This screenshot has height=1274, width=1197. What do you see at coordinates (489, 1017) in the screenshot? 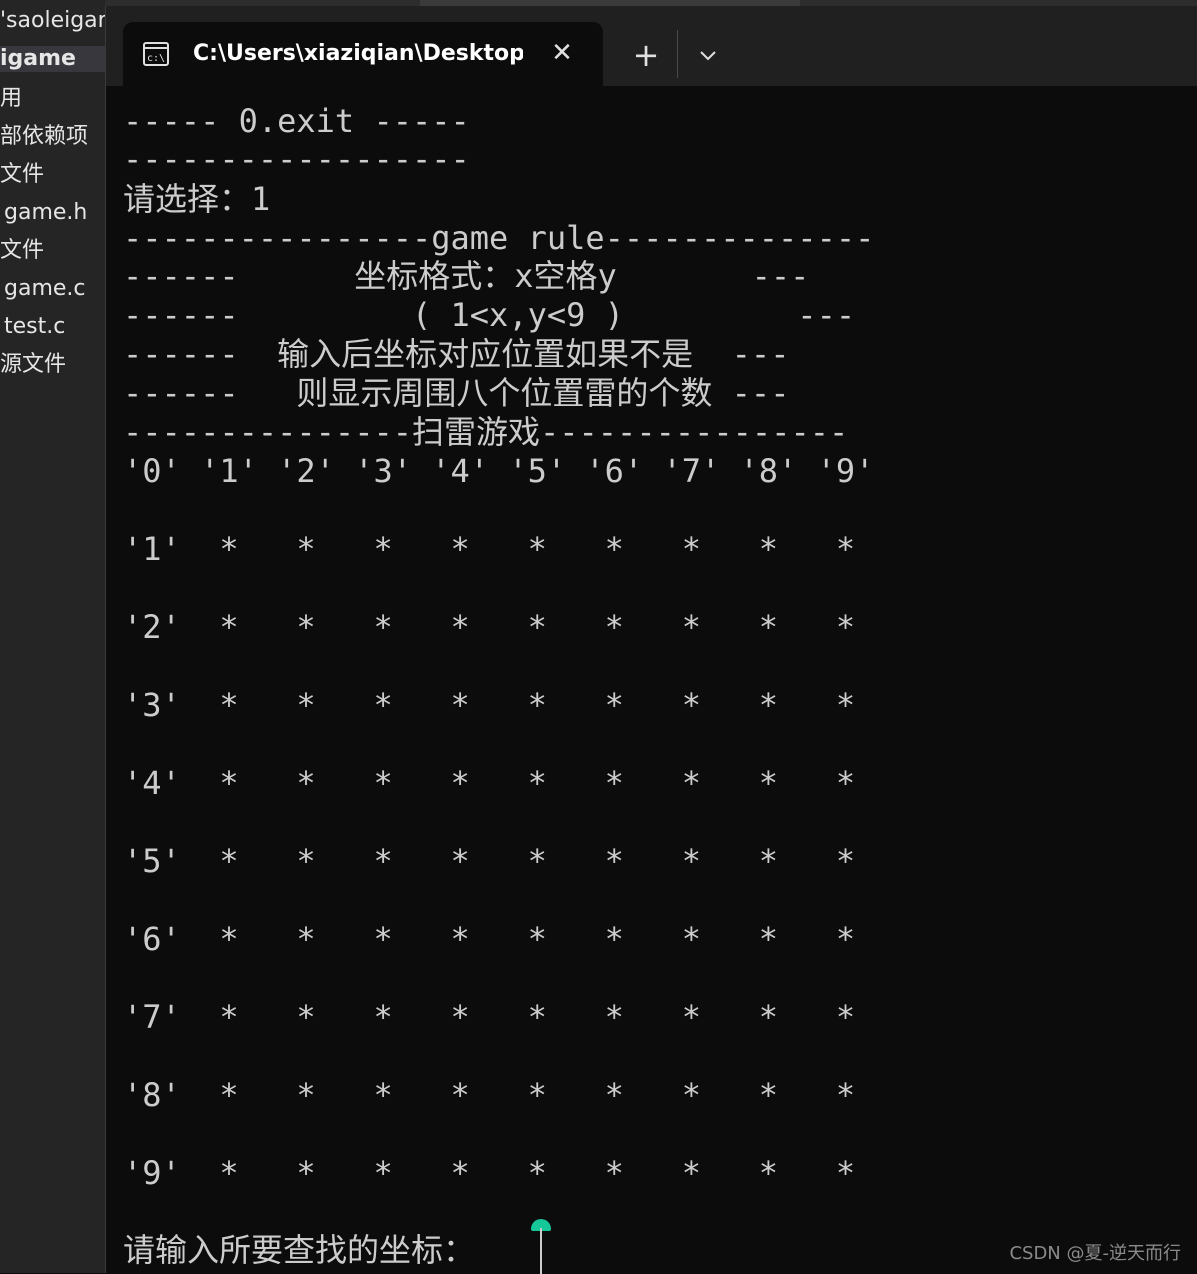
I see `board-row: '7' * * * * * * * * *` at bounding box center [489, 1017].